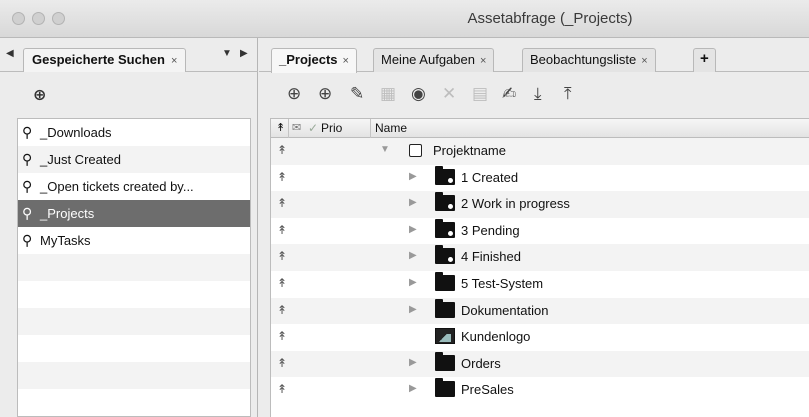 The image size is (809, 417). What do you see at coordinates (296, 127) in the screenshot?
I see `mail-column-icon: ✉` at bounding box center [296, 127].